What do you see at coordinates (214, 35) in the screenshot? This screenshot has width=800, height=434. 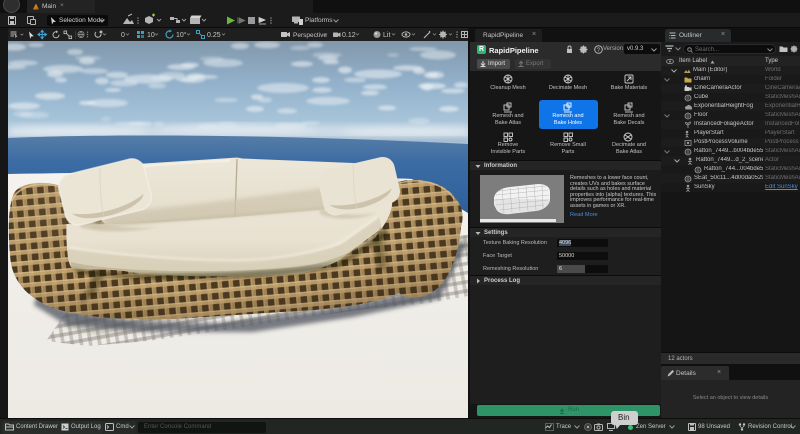 I see `svg-text: 0.25` at bounding box center [214, 35].